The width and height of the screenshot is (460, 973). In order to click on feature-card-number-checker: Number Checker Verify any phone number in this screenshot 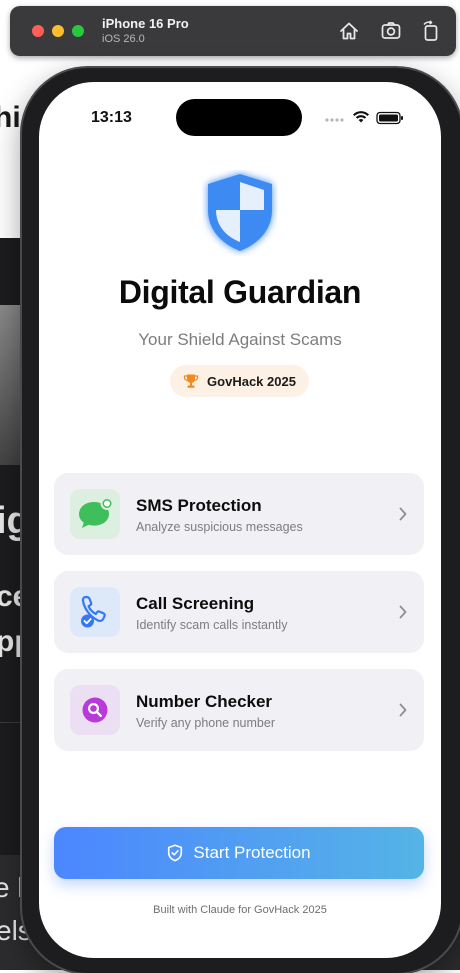, I will do `click(239, 710)`.